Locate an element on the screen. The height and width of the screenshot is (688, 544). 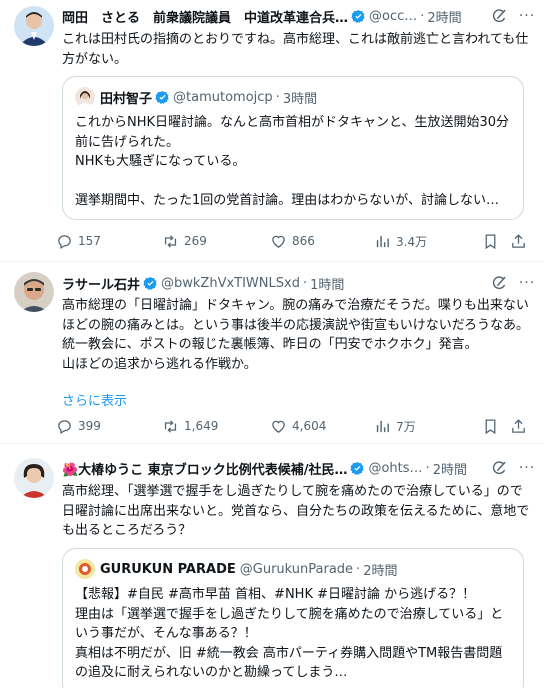
retweet-button: 1,649 is located at coordinates (188, 426).